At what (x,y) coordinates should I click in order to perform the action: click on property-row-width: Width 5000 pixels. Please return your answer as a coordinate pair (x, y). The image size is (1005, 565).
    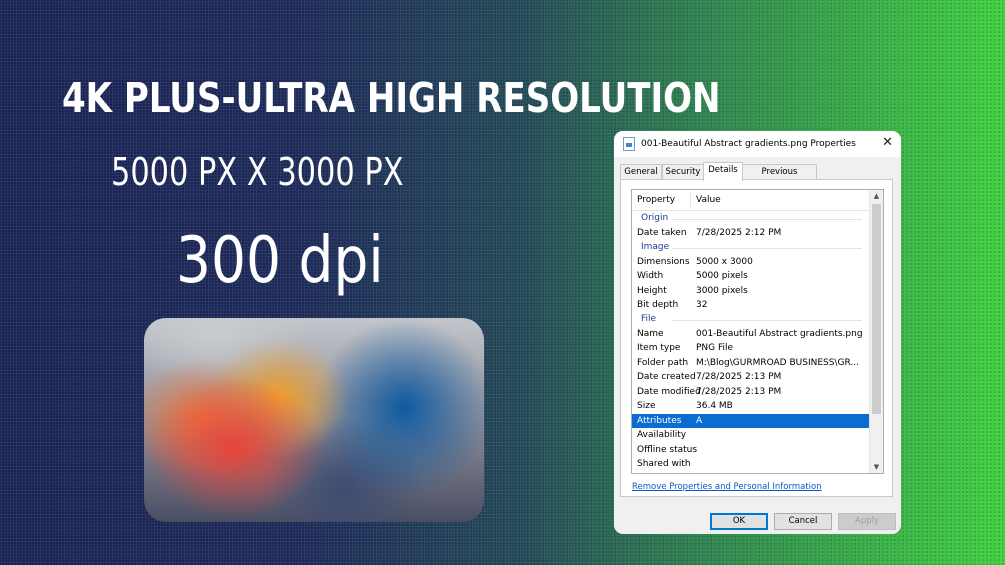
    Looking at the image, I should click on (751, 276).